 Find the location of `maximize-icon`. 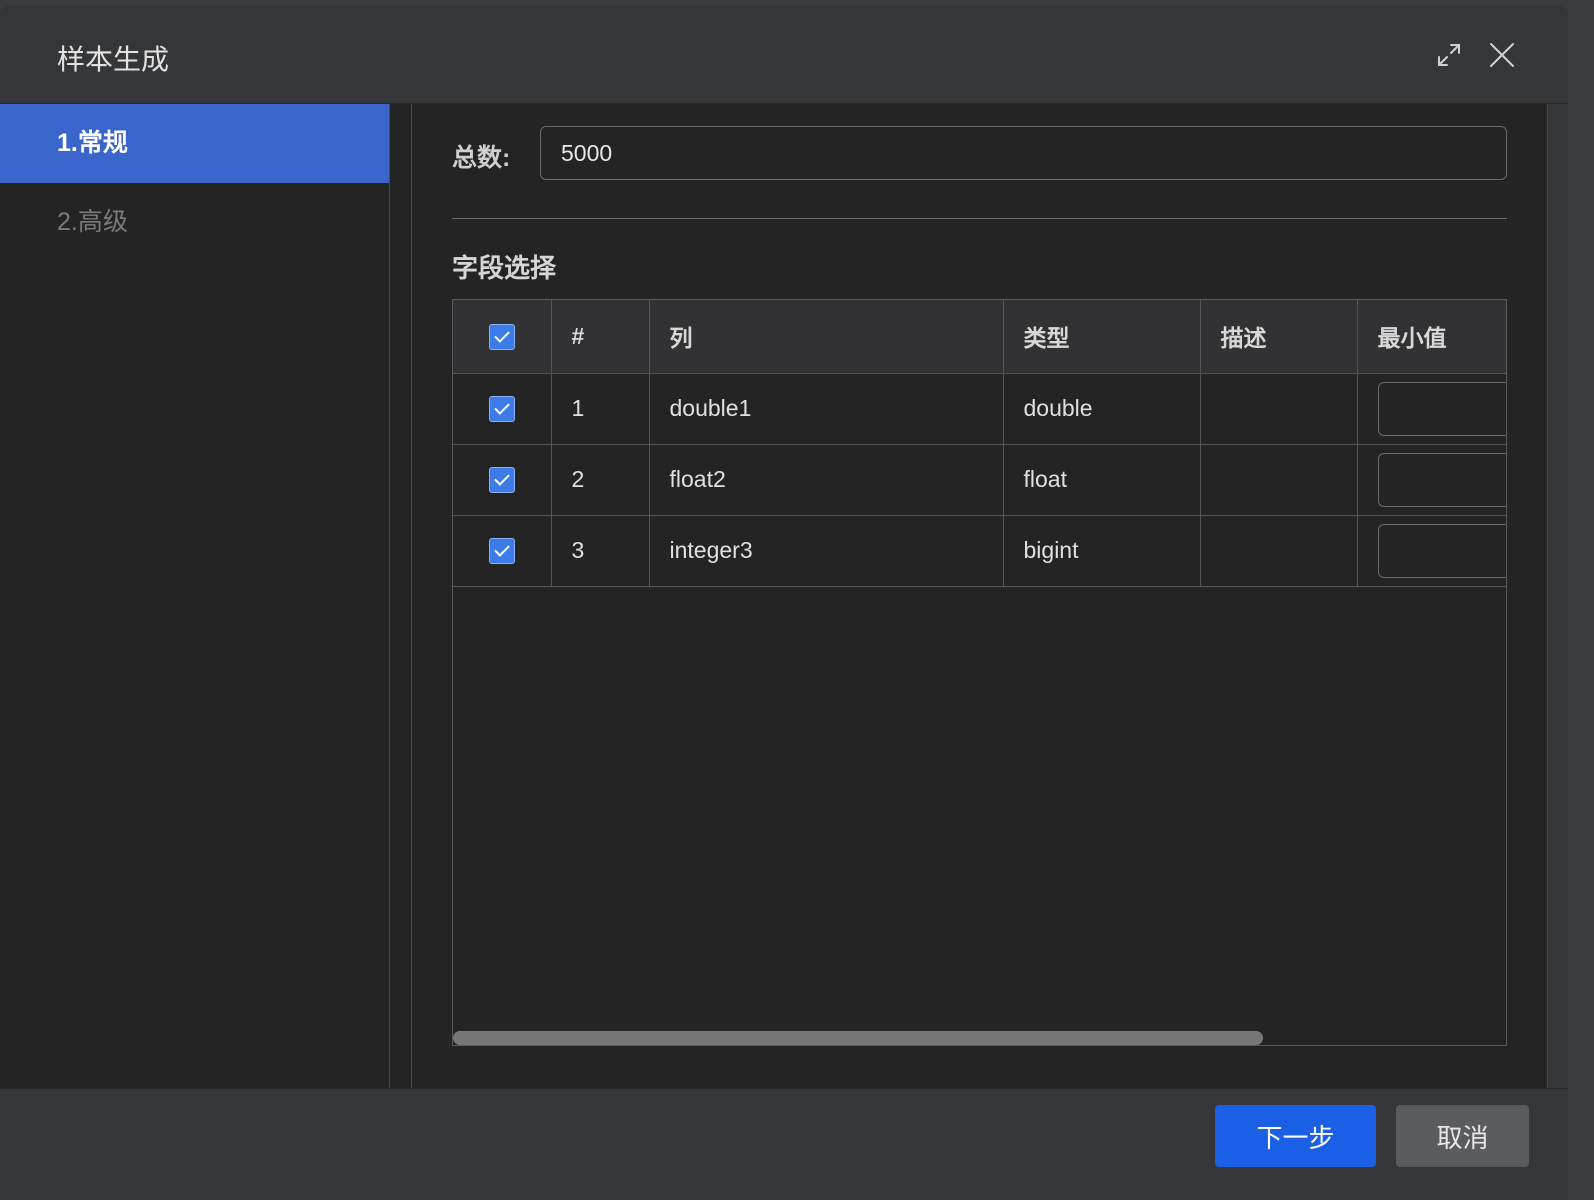

maximize-icon is located at coordinates (1449, 55).